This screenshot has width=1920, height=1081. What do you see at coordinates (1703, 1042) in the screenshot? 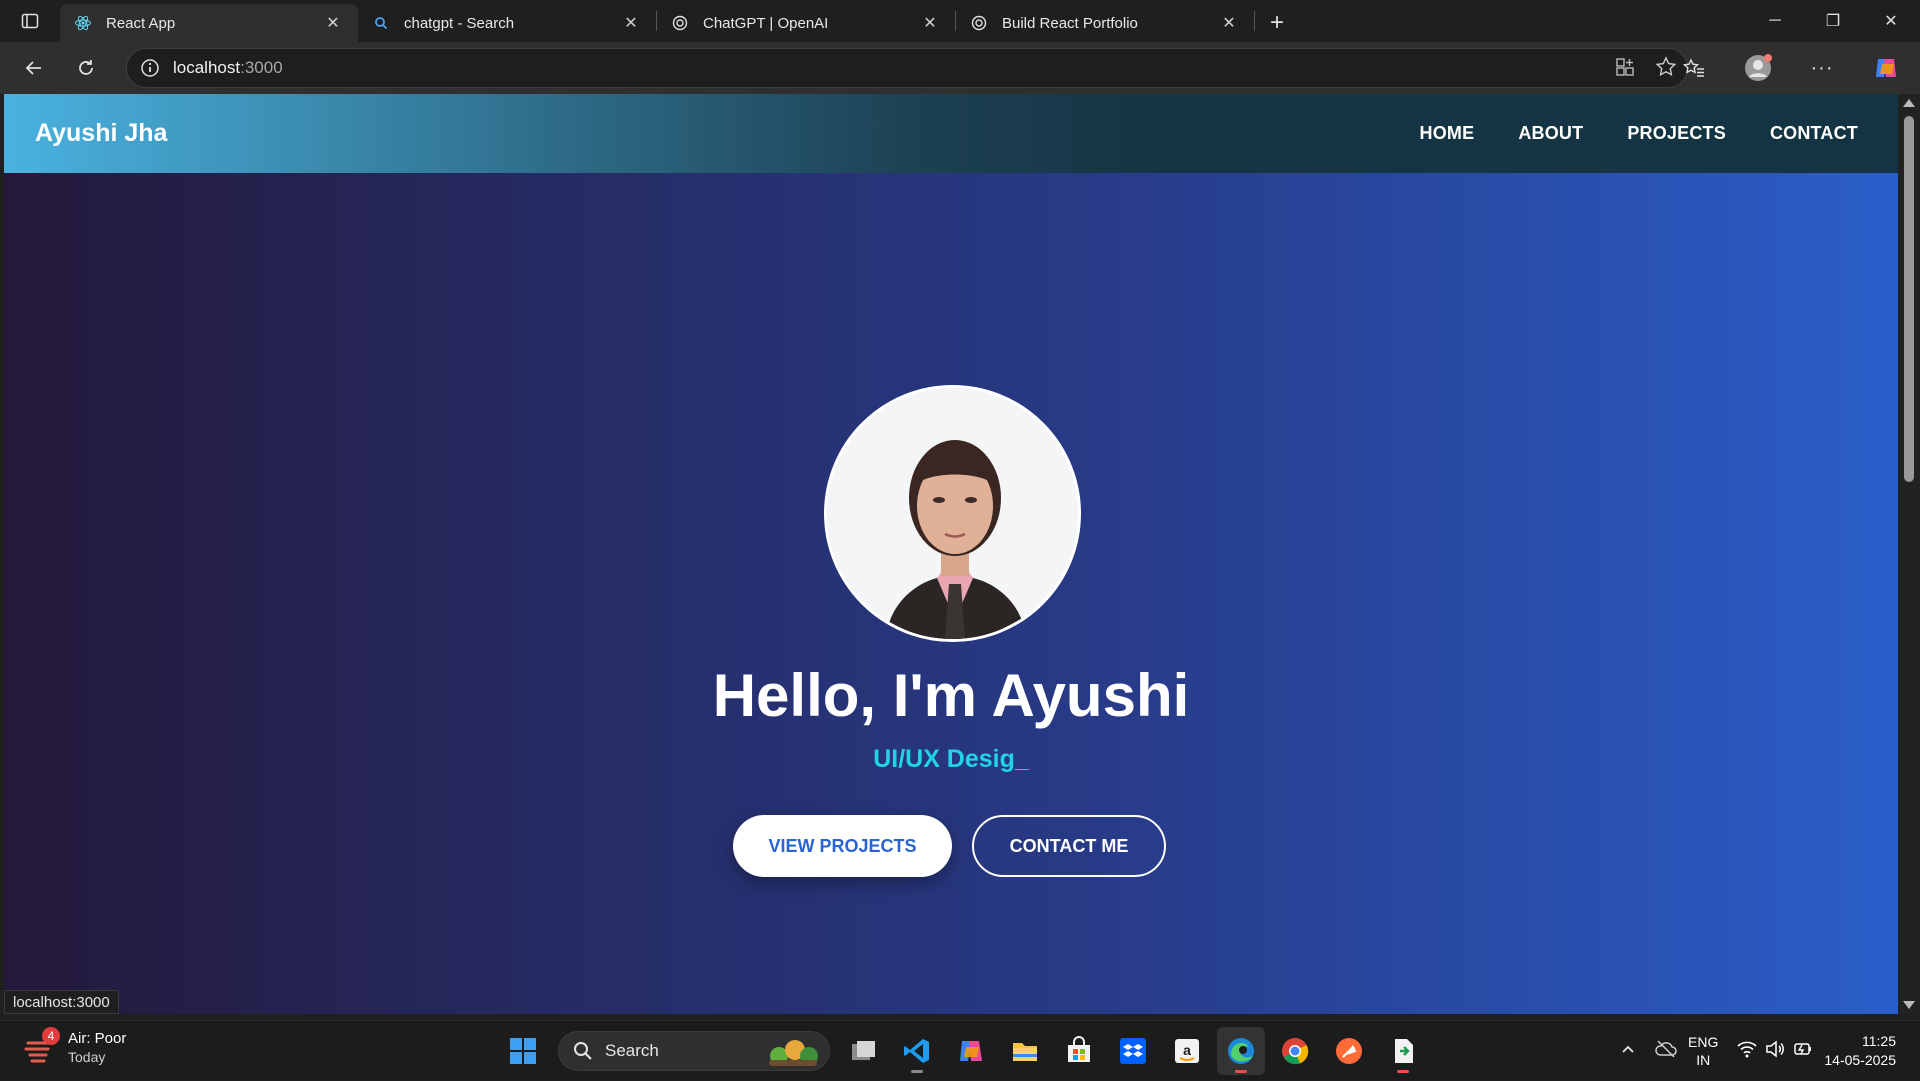
I see `language-code: ENG` at bounding box center [1703, 1042].